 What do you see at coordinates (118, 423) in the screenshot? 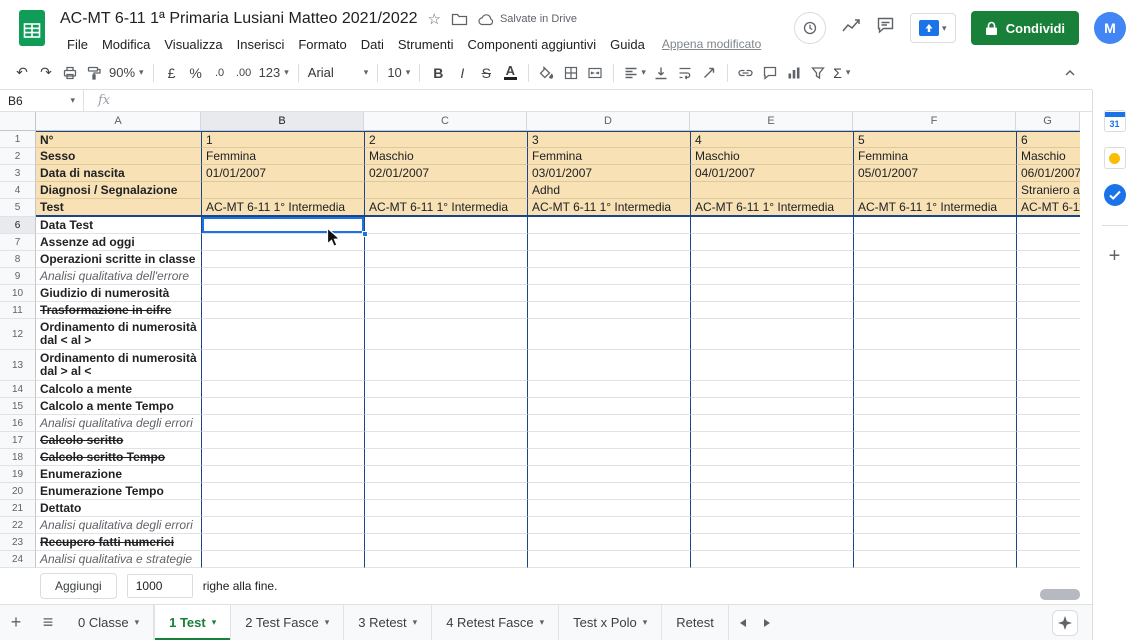
I see `cell-A16: Analisi qualitativa degli errori` at bounding box center [118, 423].